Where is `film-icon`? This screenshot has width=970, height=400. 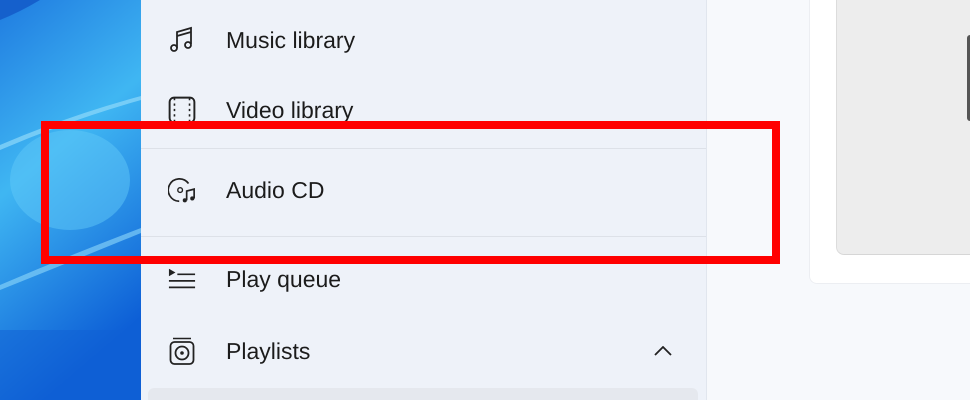 film-icon is located at coordinates (182, 110).